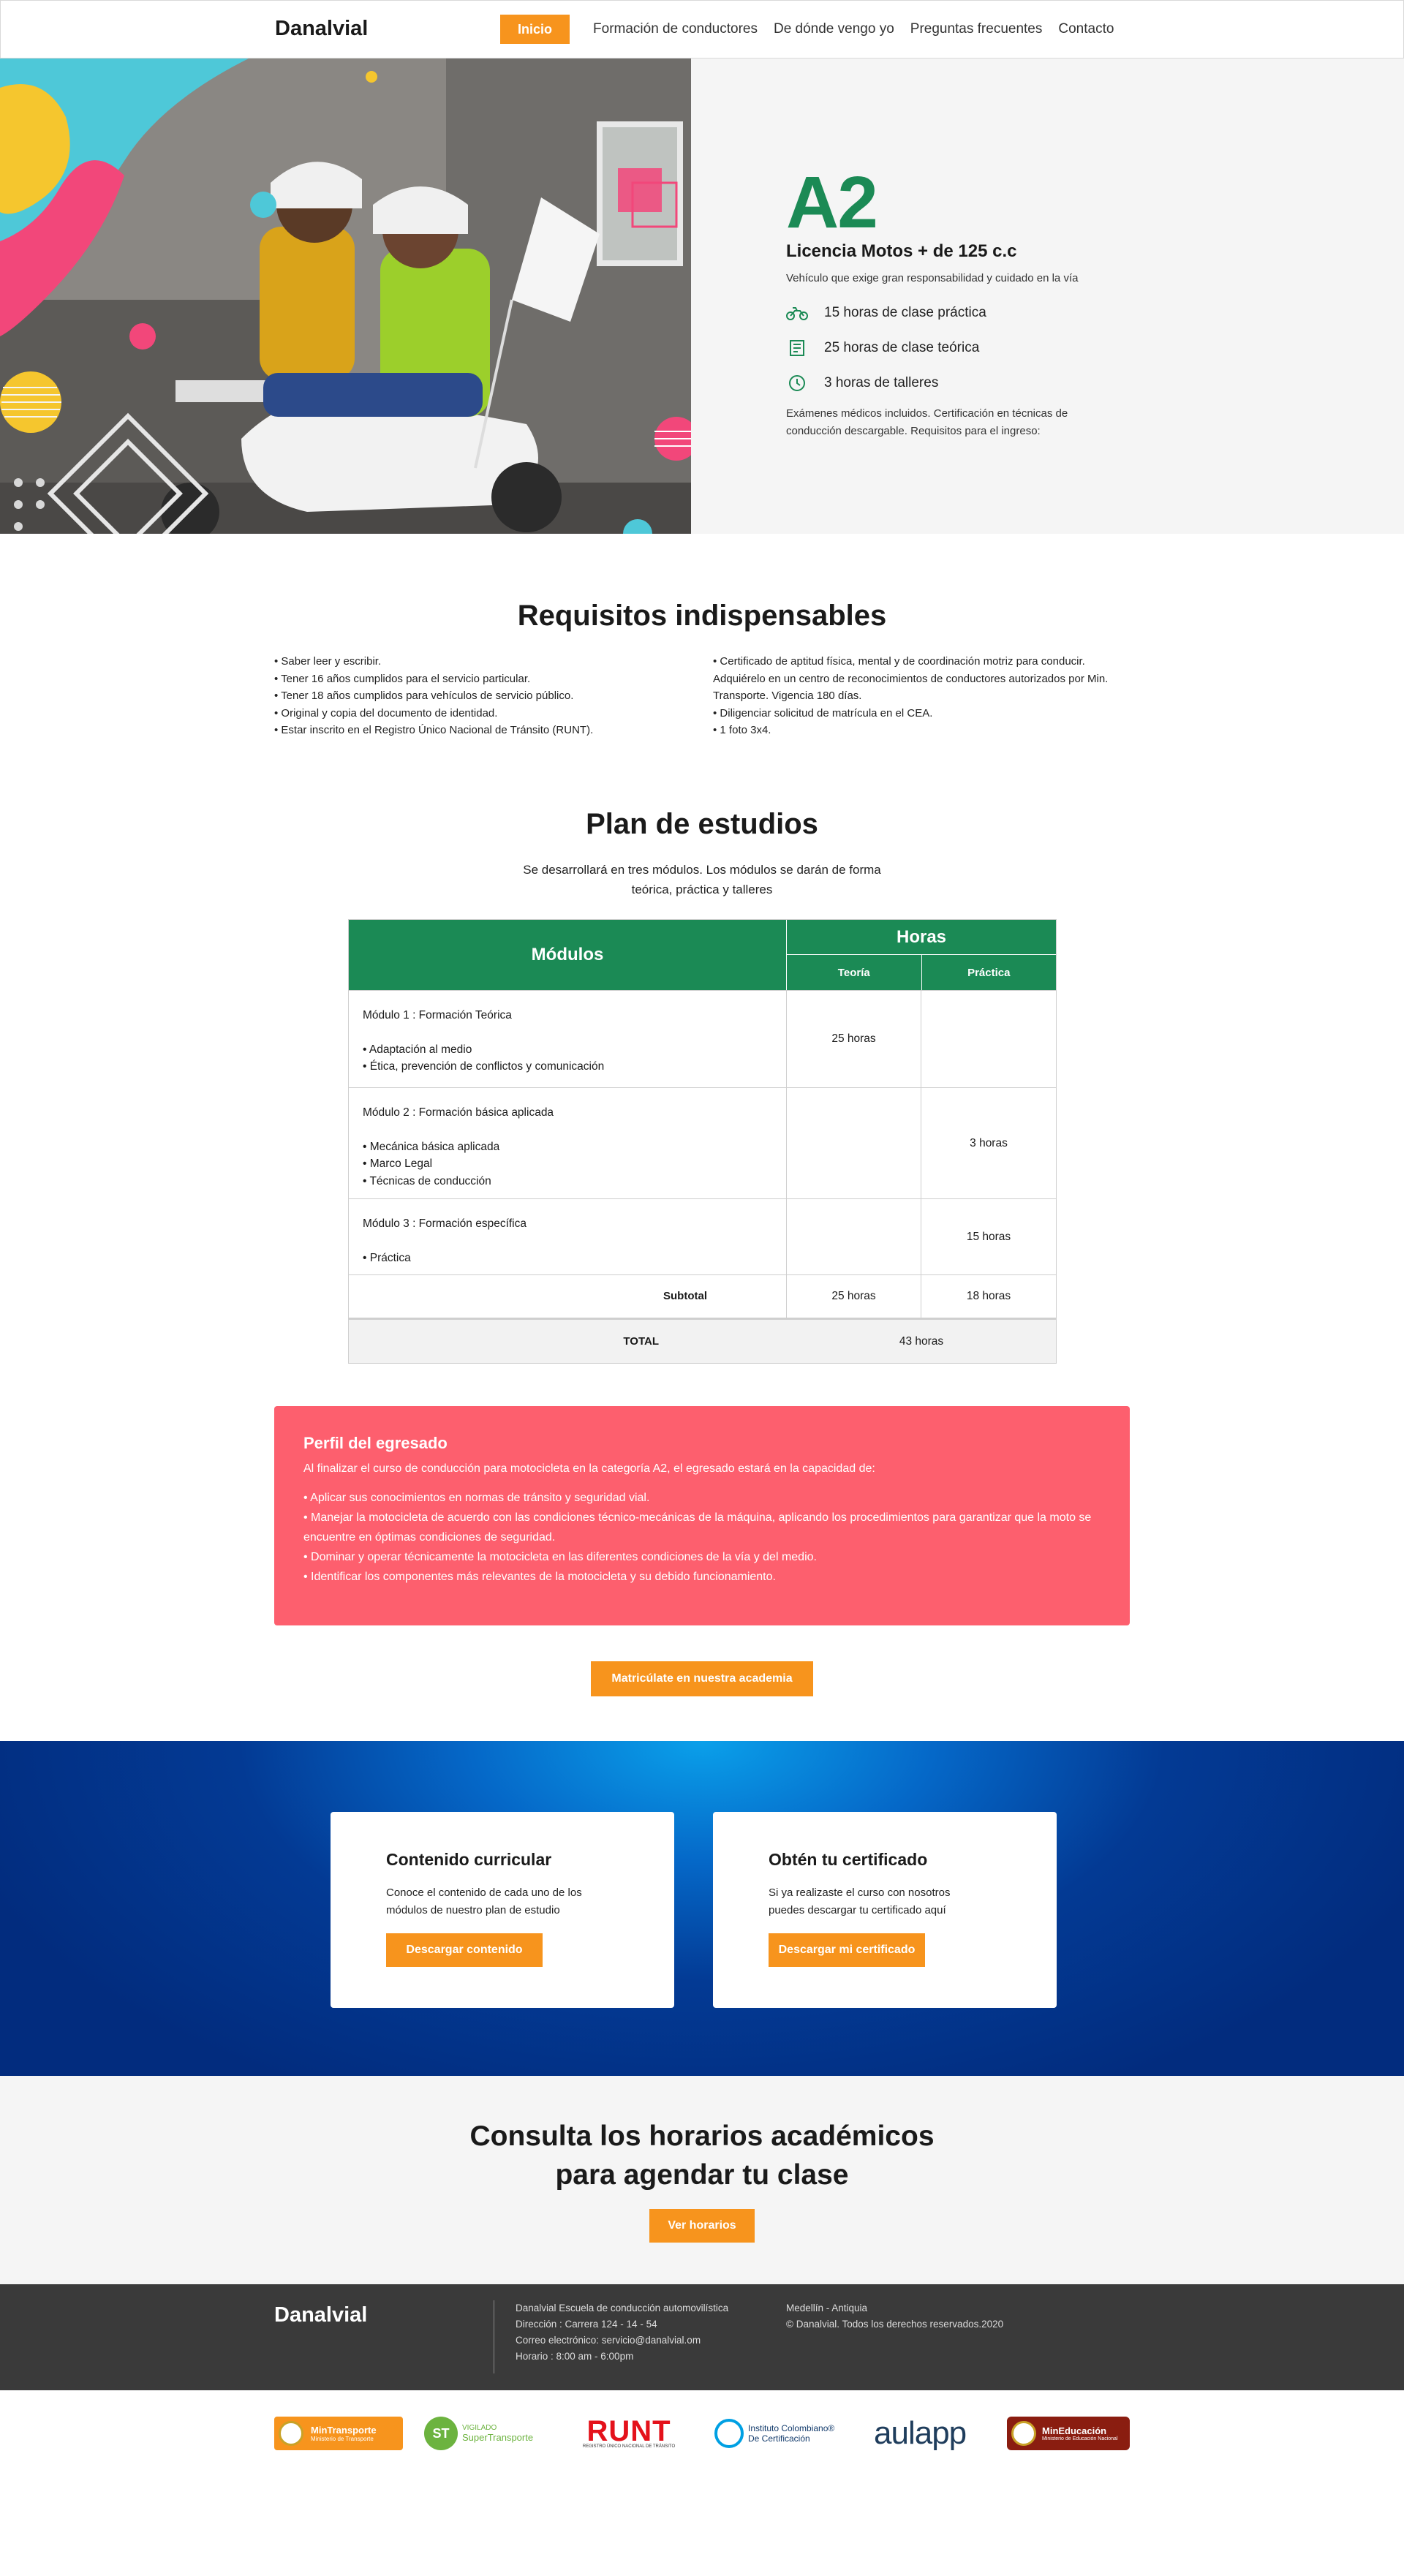 Image resolution: width=1404 pixels, height=2576 pixels. Describe the element at coordinates (702, 955) in the screenshot. I see `table-header: Módulos Horas Teoría Práctica` at that location.